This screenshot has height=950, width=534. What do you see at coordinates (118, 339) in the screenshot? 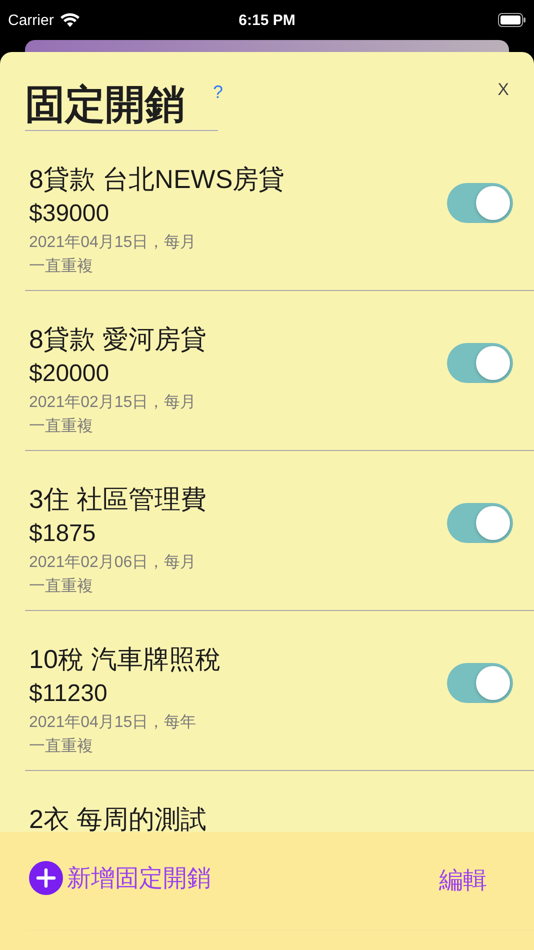
I see `expense-title: 8貸款 愛河房貸` at bounding box center [118, 339].